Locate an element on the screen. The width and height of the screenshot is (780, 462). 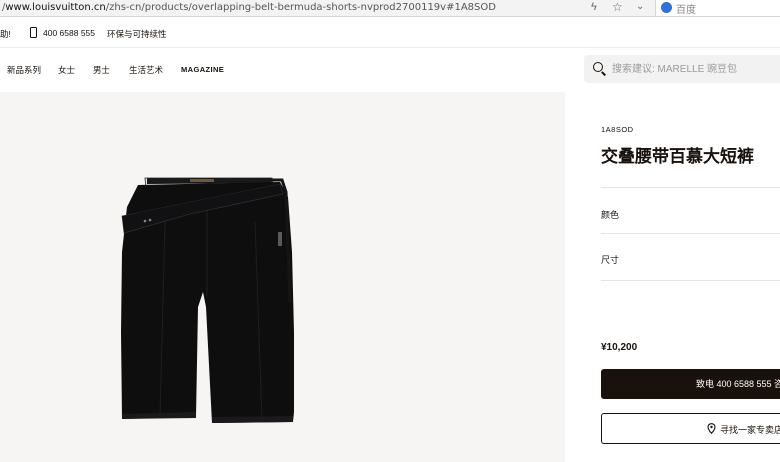
product-price: ¥10,200 is located at coordinates (619, 347).